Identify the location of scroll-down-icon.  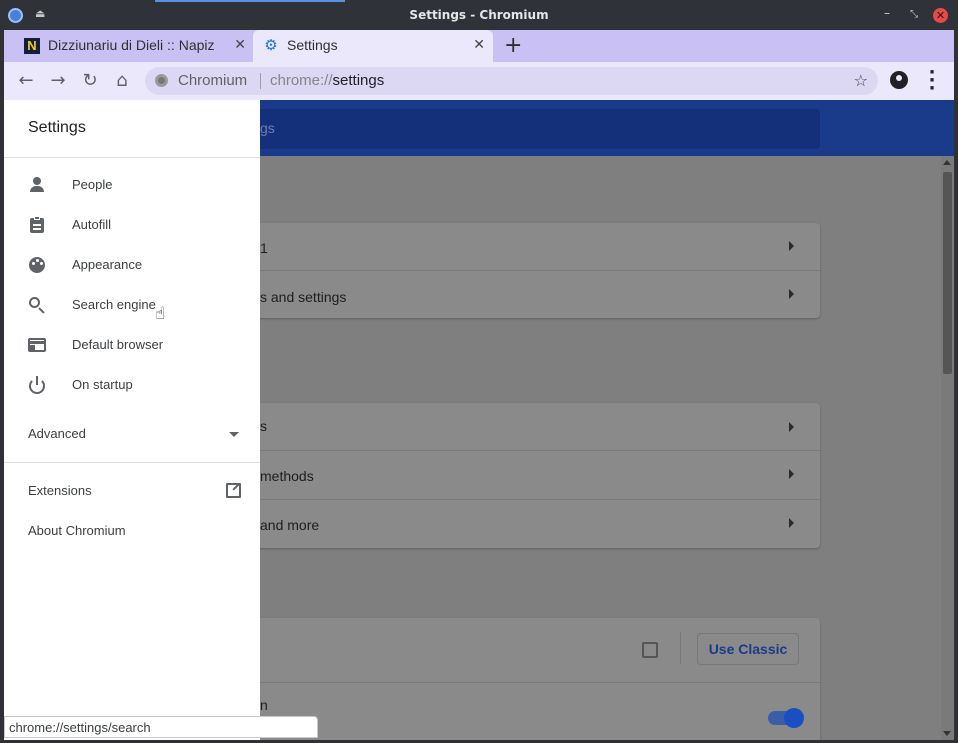
(947, 733).